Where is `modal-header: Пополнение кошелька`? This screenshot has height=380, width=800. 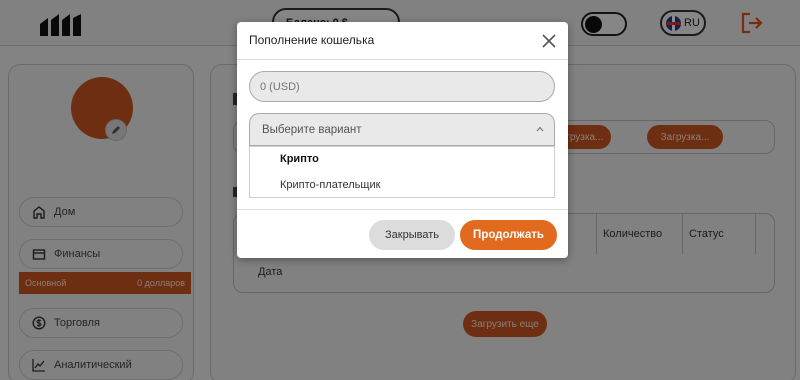 modal-header: Пополнение кошелька is located at coordinates (402, 41).